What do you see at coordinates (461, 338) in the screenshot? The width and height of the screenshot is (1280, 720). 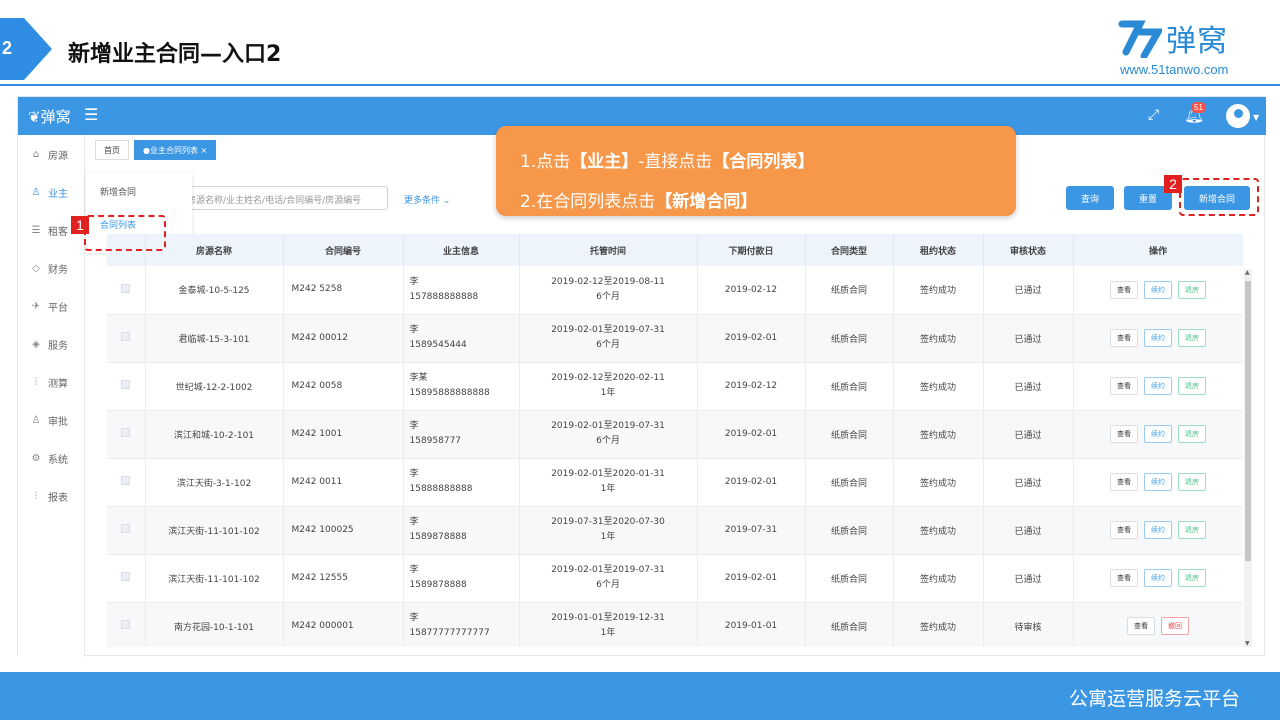 I see `owner-info-cell: 李 1589545444` at bounding box center [461, 338].